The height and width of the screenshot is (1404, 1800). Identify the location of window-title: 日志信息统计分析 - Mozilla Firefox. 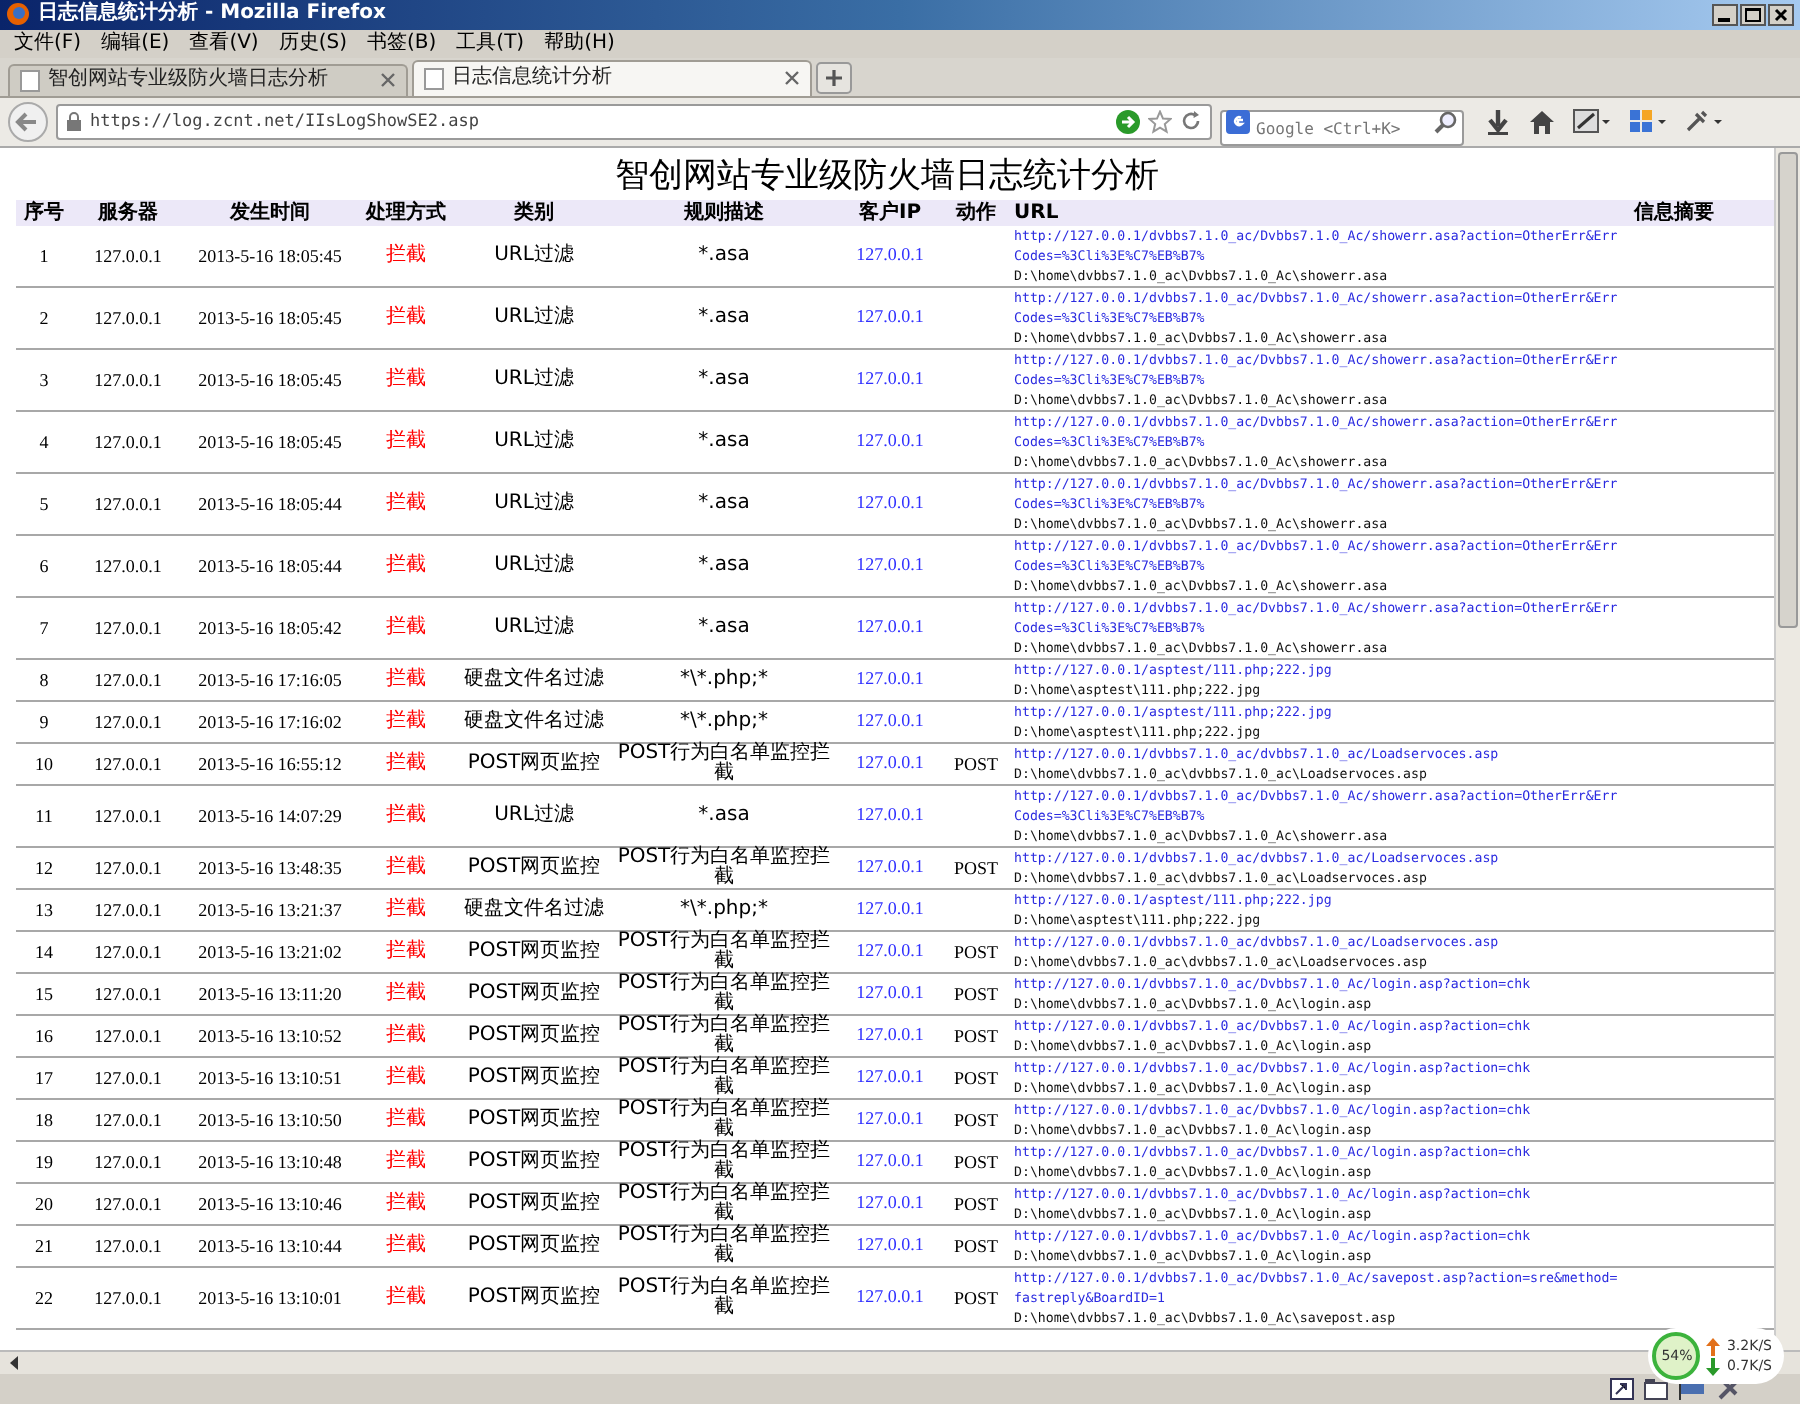
(212, 14).